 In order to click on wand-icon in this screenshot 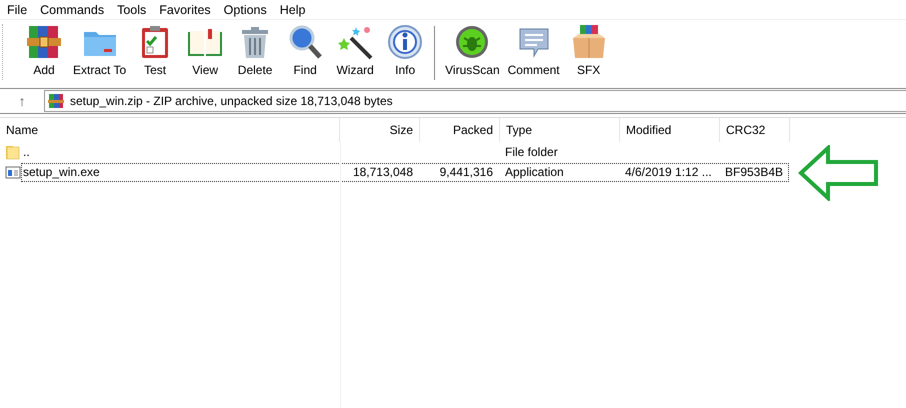, I will do `click(355, 42)`.